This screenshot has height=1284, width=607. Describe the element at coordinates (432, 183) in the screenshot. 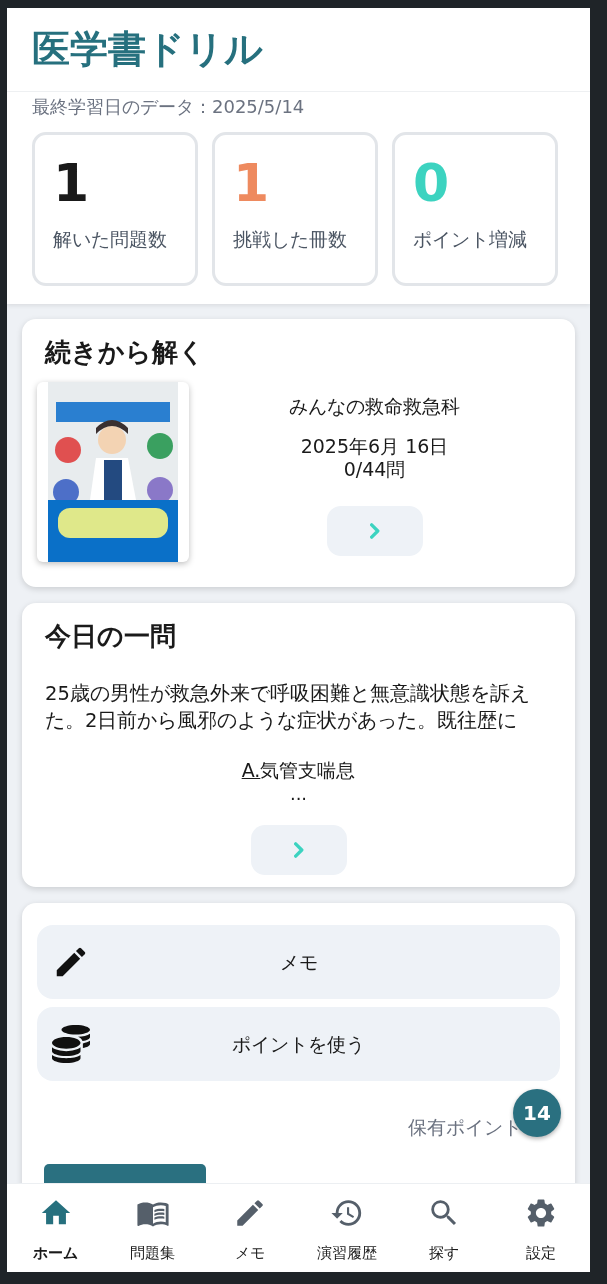

I see `stat-value: 0` at that location.